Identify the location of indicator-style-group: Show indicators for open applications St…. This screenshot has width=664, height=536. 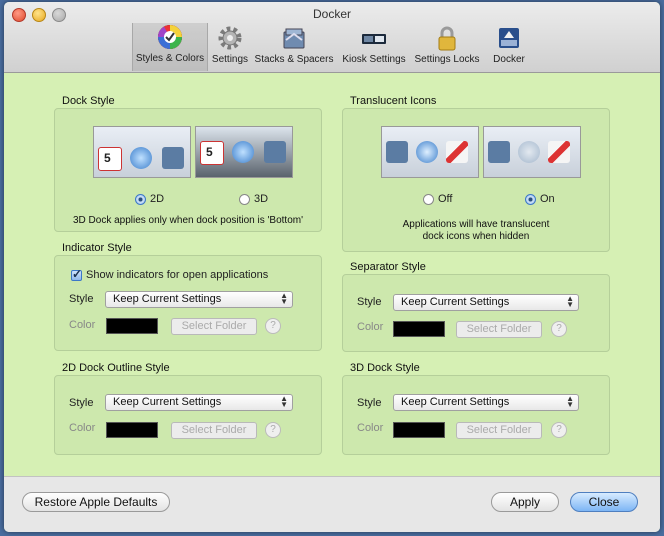
(188, 303).